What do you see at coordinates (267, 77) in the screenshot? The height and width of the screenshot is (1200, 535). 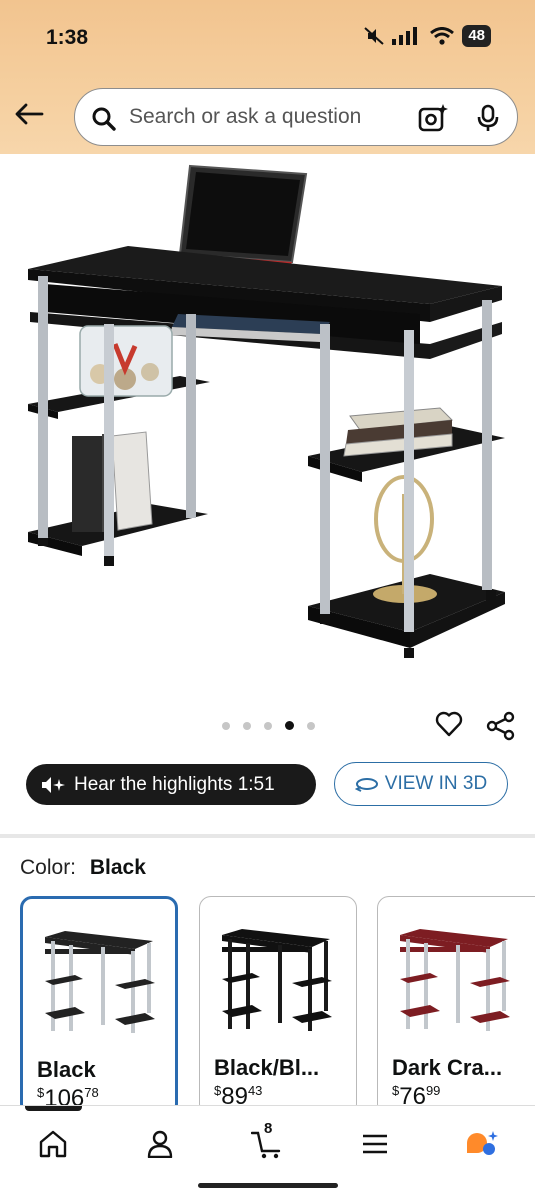 I see `header: 1:38 48 Search or ask a question` at bounding box center [267, 77].